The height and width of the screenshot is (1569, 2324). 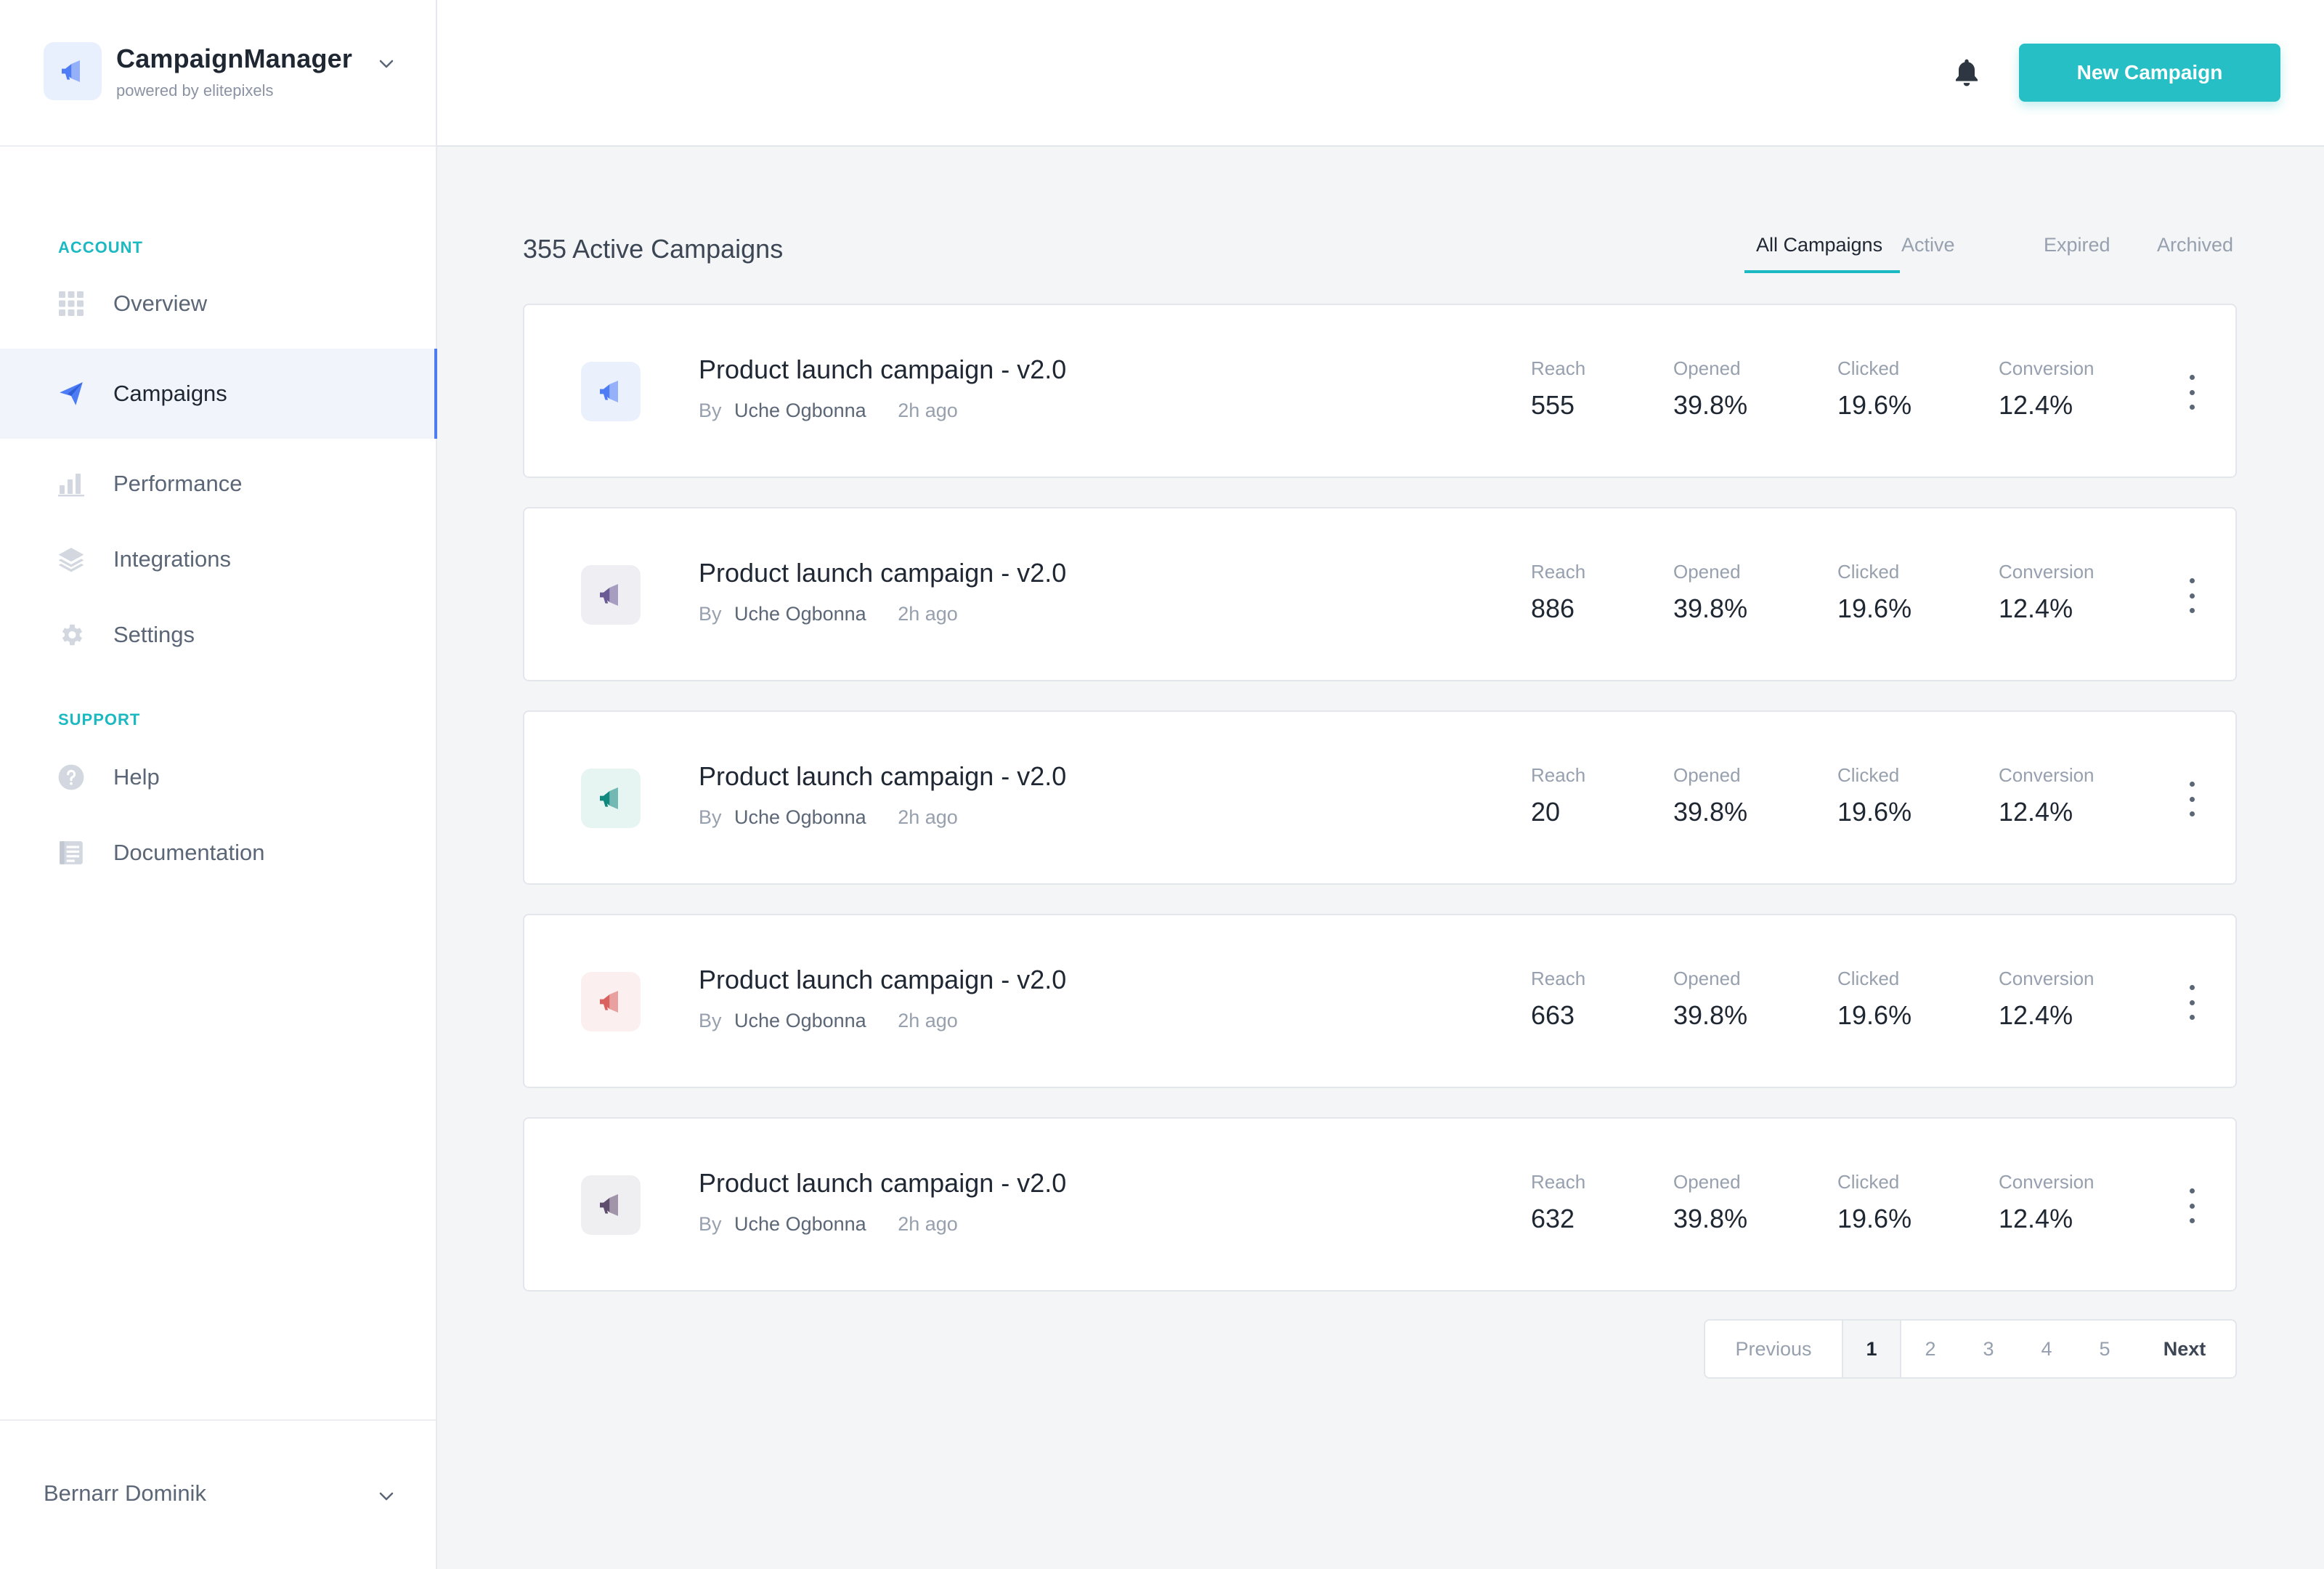 What do you see at coordinates (2105, 1349) in the screenshot?
I see `pagination-page-5: 5` at bounding box center [2105, 1349].